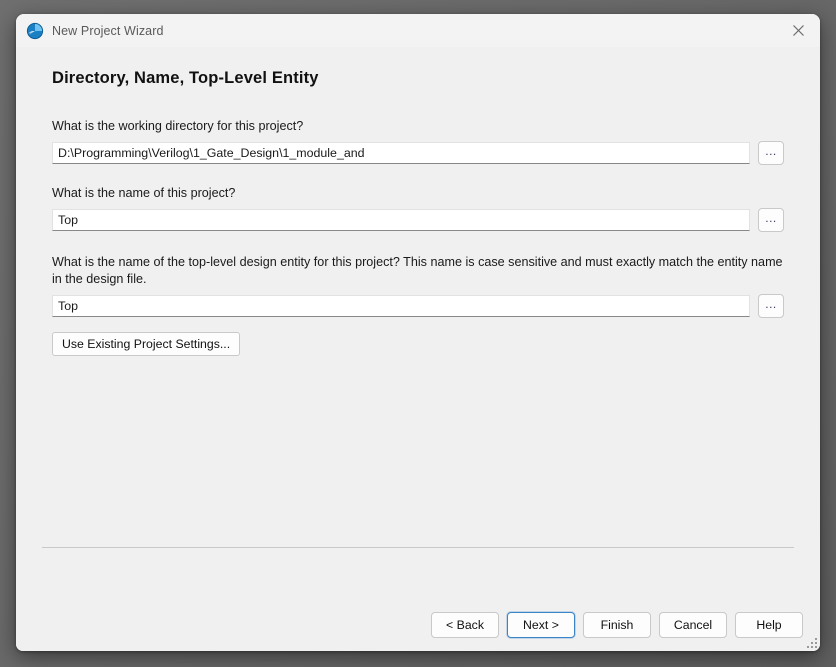 The width and height of the screenshot is (836, 667). Describe the element at coordinates (108, 30) in the screenshot. I see `window-title: New Project Wizard` at that location.